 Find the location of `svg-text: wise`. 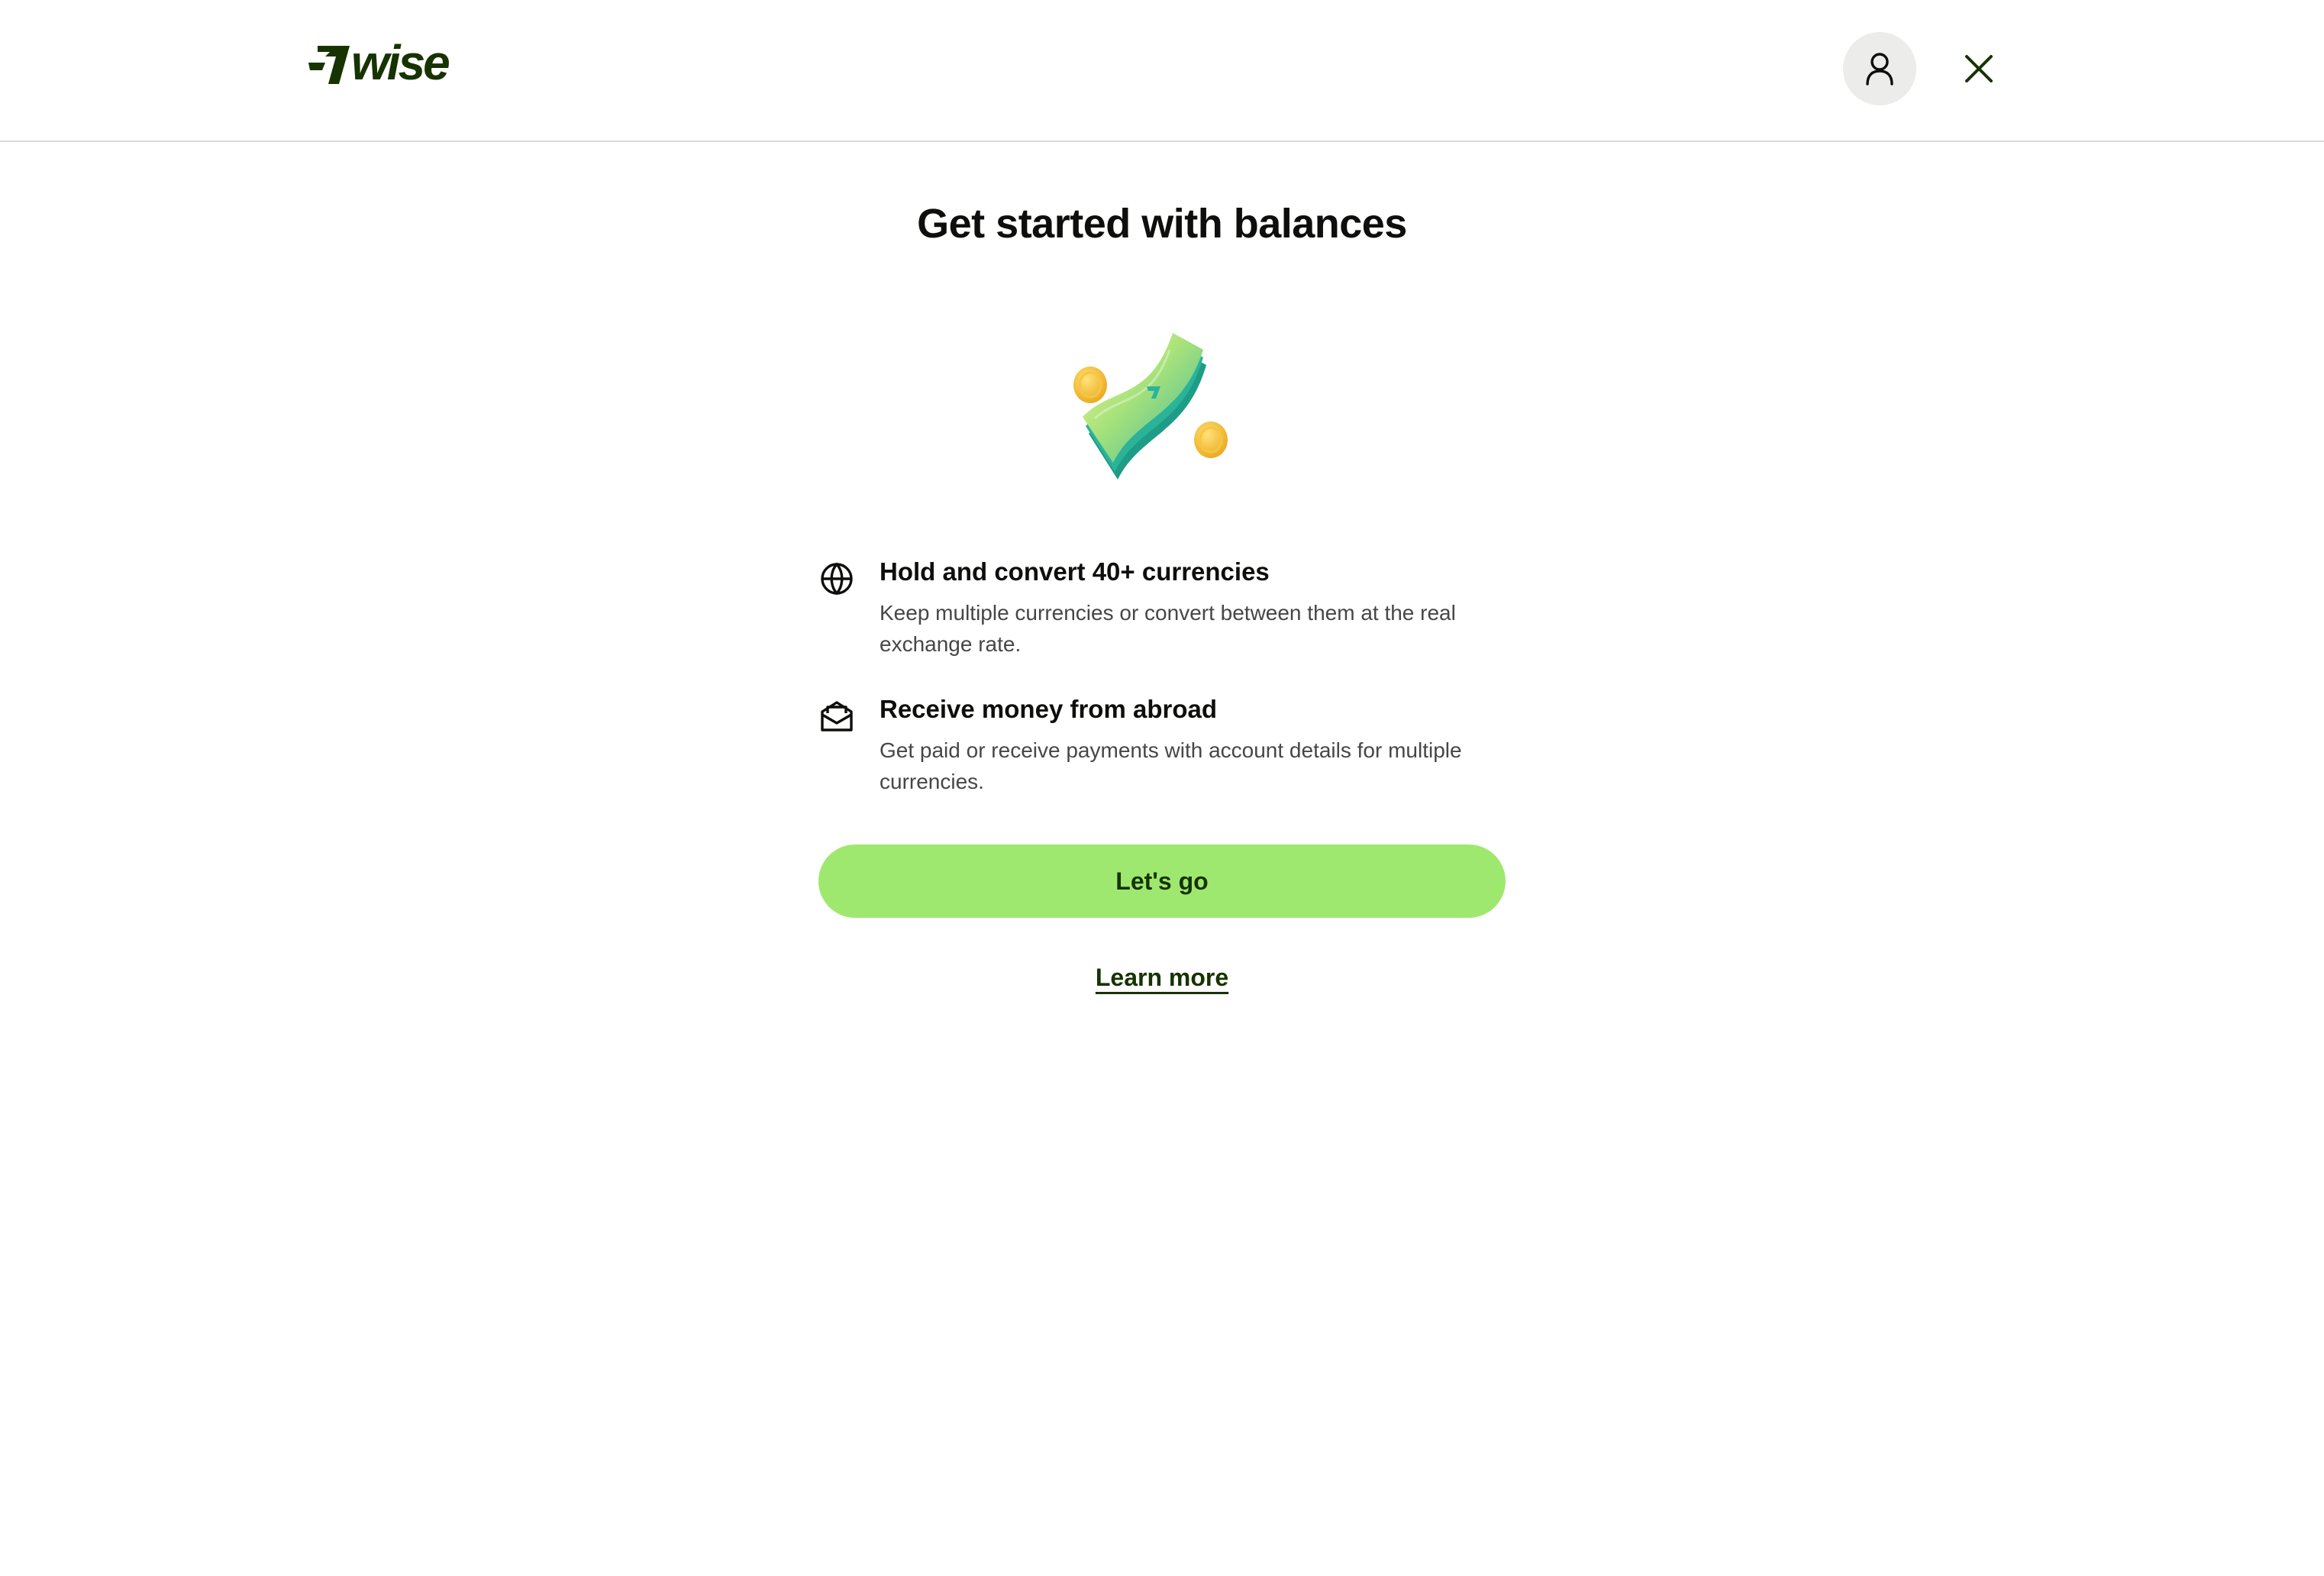

svg-text: wise is located at coordinates (400, 63).